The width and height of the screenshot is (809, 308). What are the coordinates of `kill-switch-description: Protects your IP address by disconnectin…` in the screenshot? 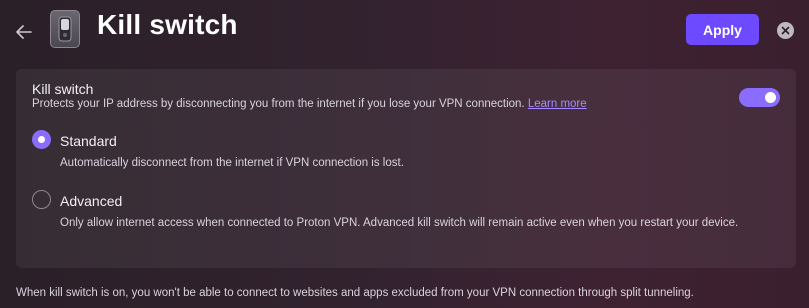 It's located at (309, 104).